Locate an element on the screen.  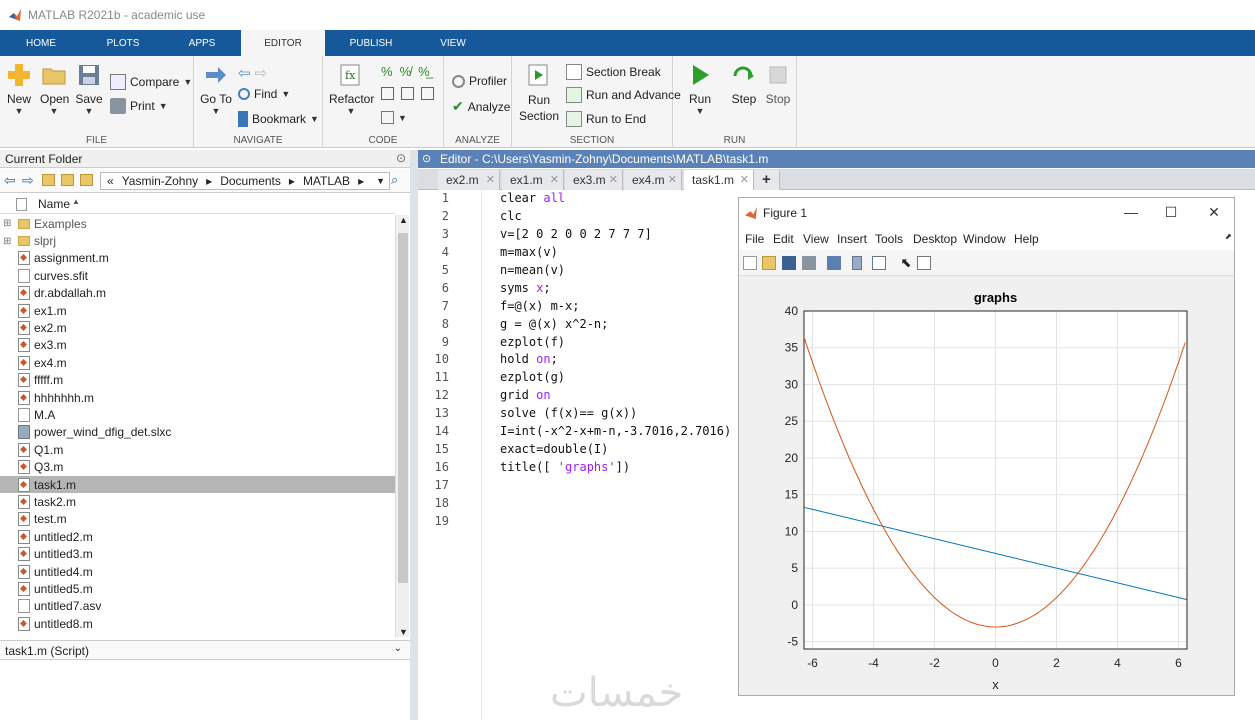
code-line: v=[2 0 2 0 0 2 7 7 7] is located at coordinates (620, 235).